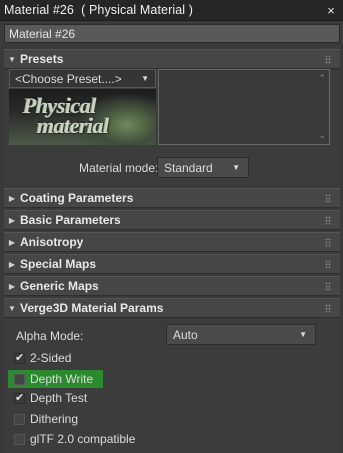 This screenshot has width=343, height=453. I want to click on scroll-down-icon: ⌄, so click(322, 135).